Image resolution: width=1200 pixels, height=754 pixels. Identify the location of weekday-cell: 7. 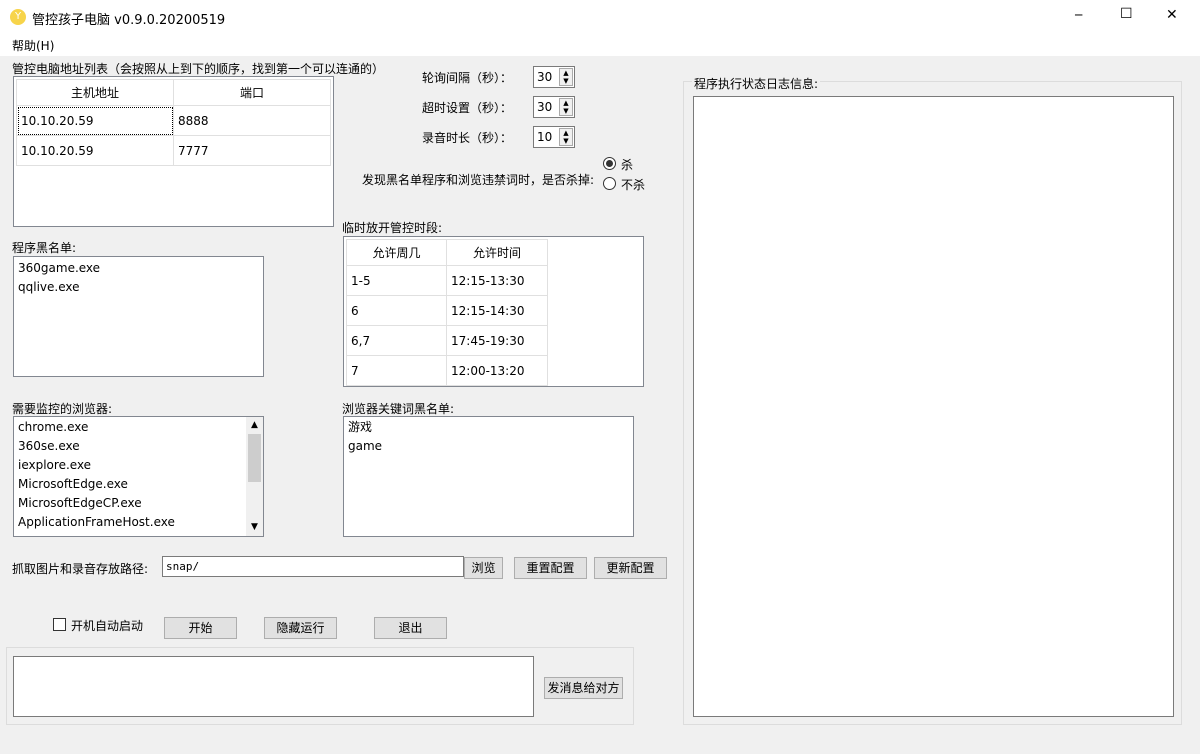
(396, 370).